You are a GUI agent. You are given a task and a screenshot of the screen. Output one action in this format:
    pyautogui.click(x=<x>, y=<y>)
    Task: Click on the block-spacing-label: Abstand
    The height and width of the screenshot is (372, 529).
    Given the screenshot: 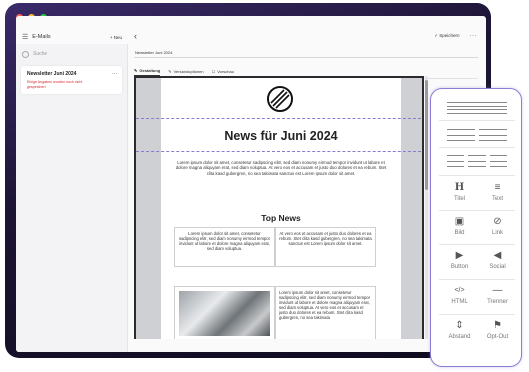 What is the action you would take?
    pyautogui.click(x=459, y=337)
    